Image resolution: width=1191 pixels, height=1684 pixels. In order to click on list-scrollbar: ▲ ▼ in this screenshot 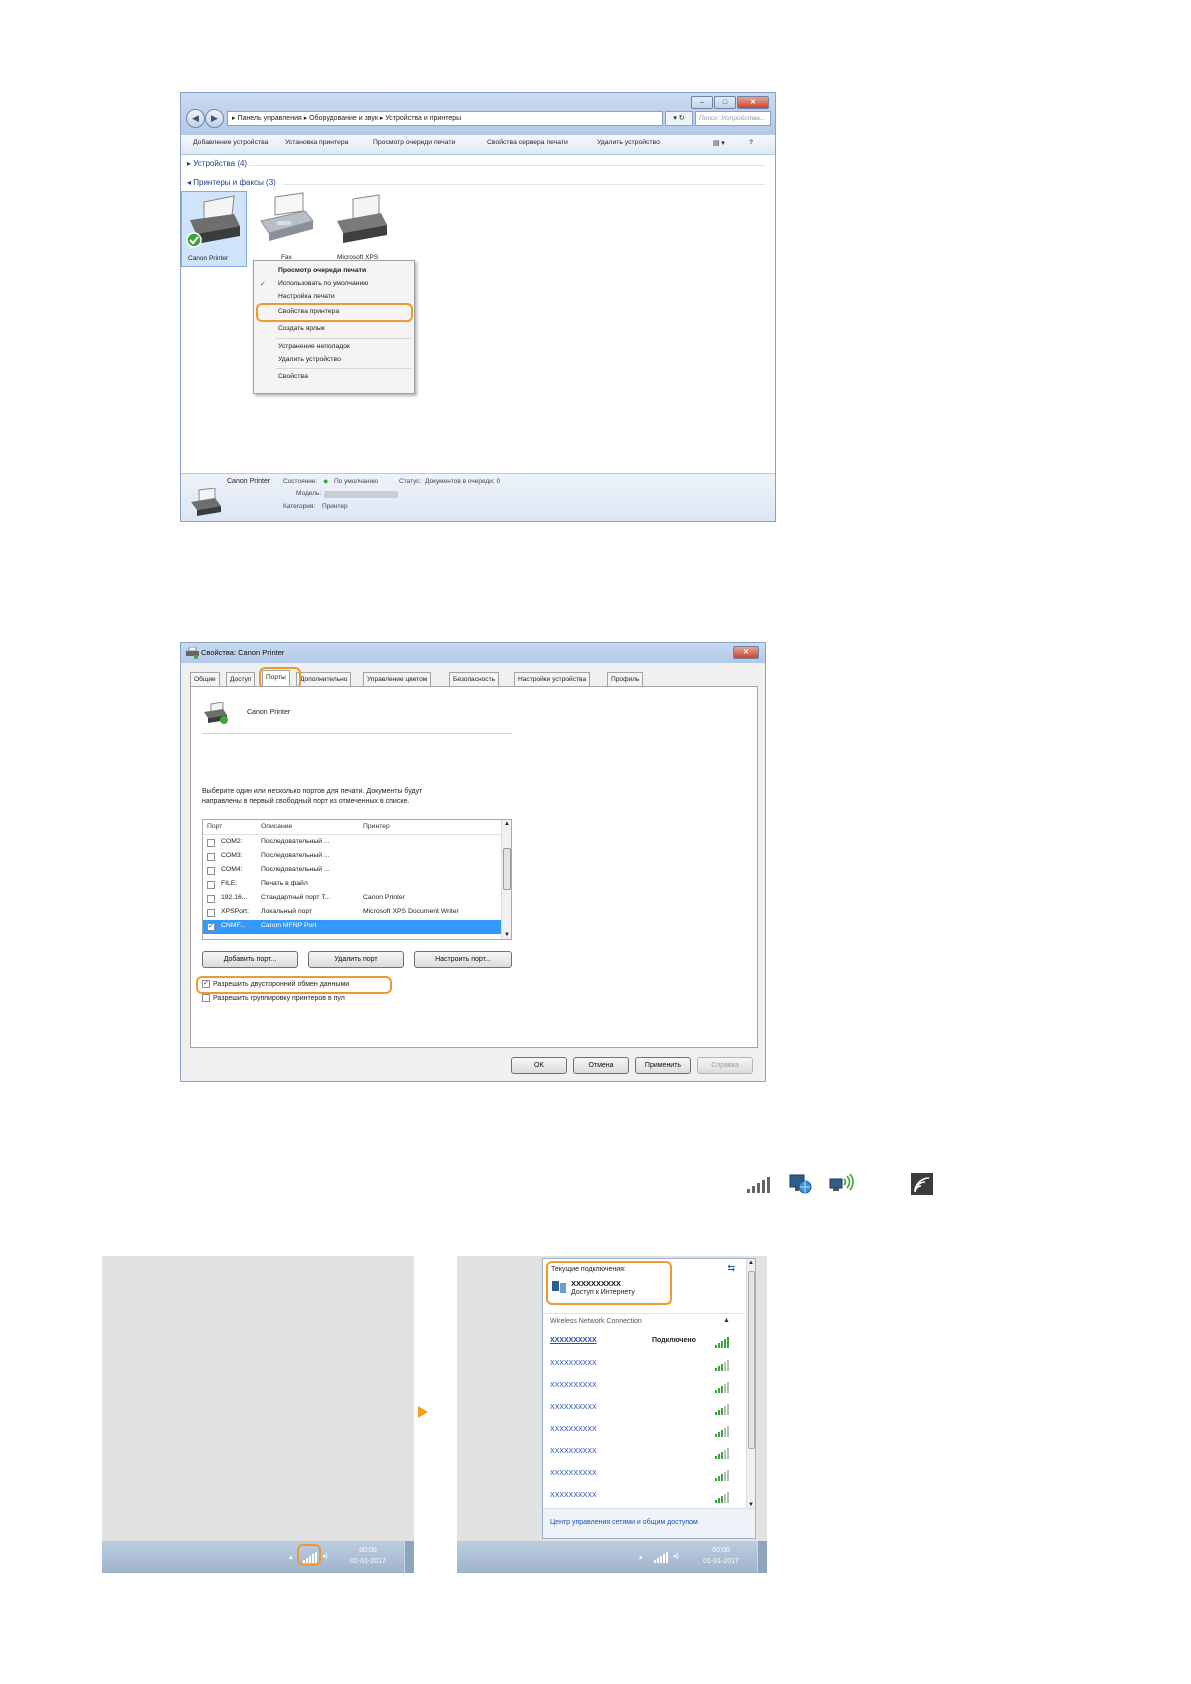, I will do `click(506, 879)`.